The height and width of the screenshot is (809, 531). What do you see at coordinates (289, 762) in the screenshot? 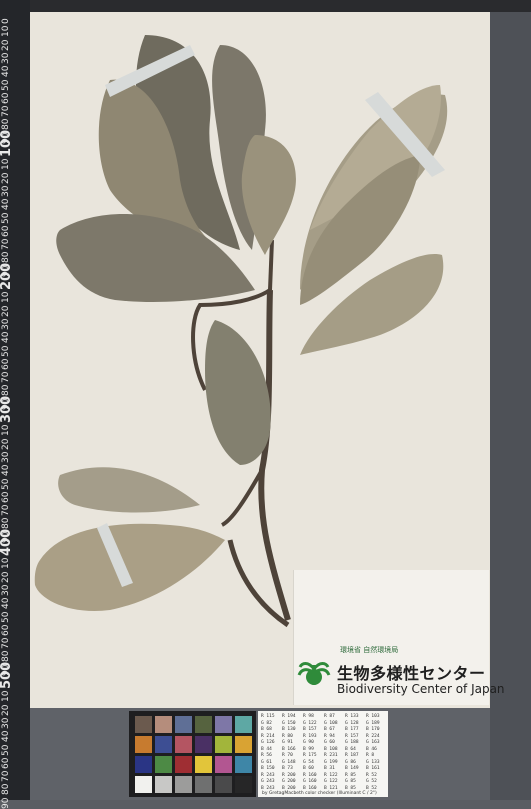
I see `color-value-cell: G 148` at bounding box center [289, 762].